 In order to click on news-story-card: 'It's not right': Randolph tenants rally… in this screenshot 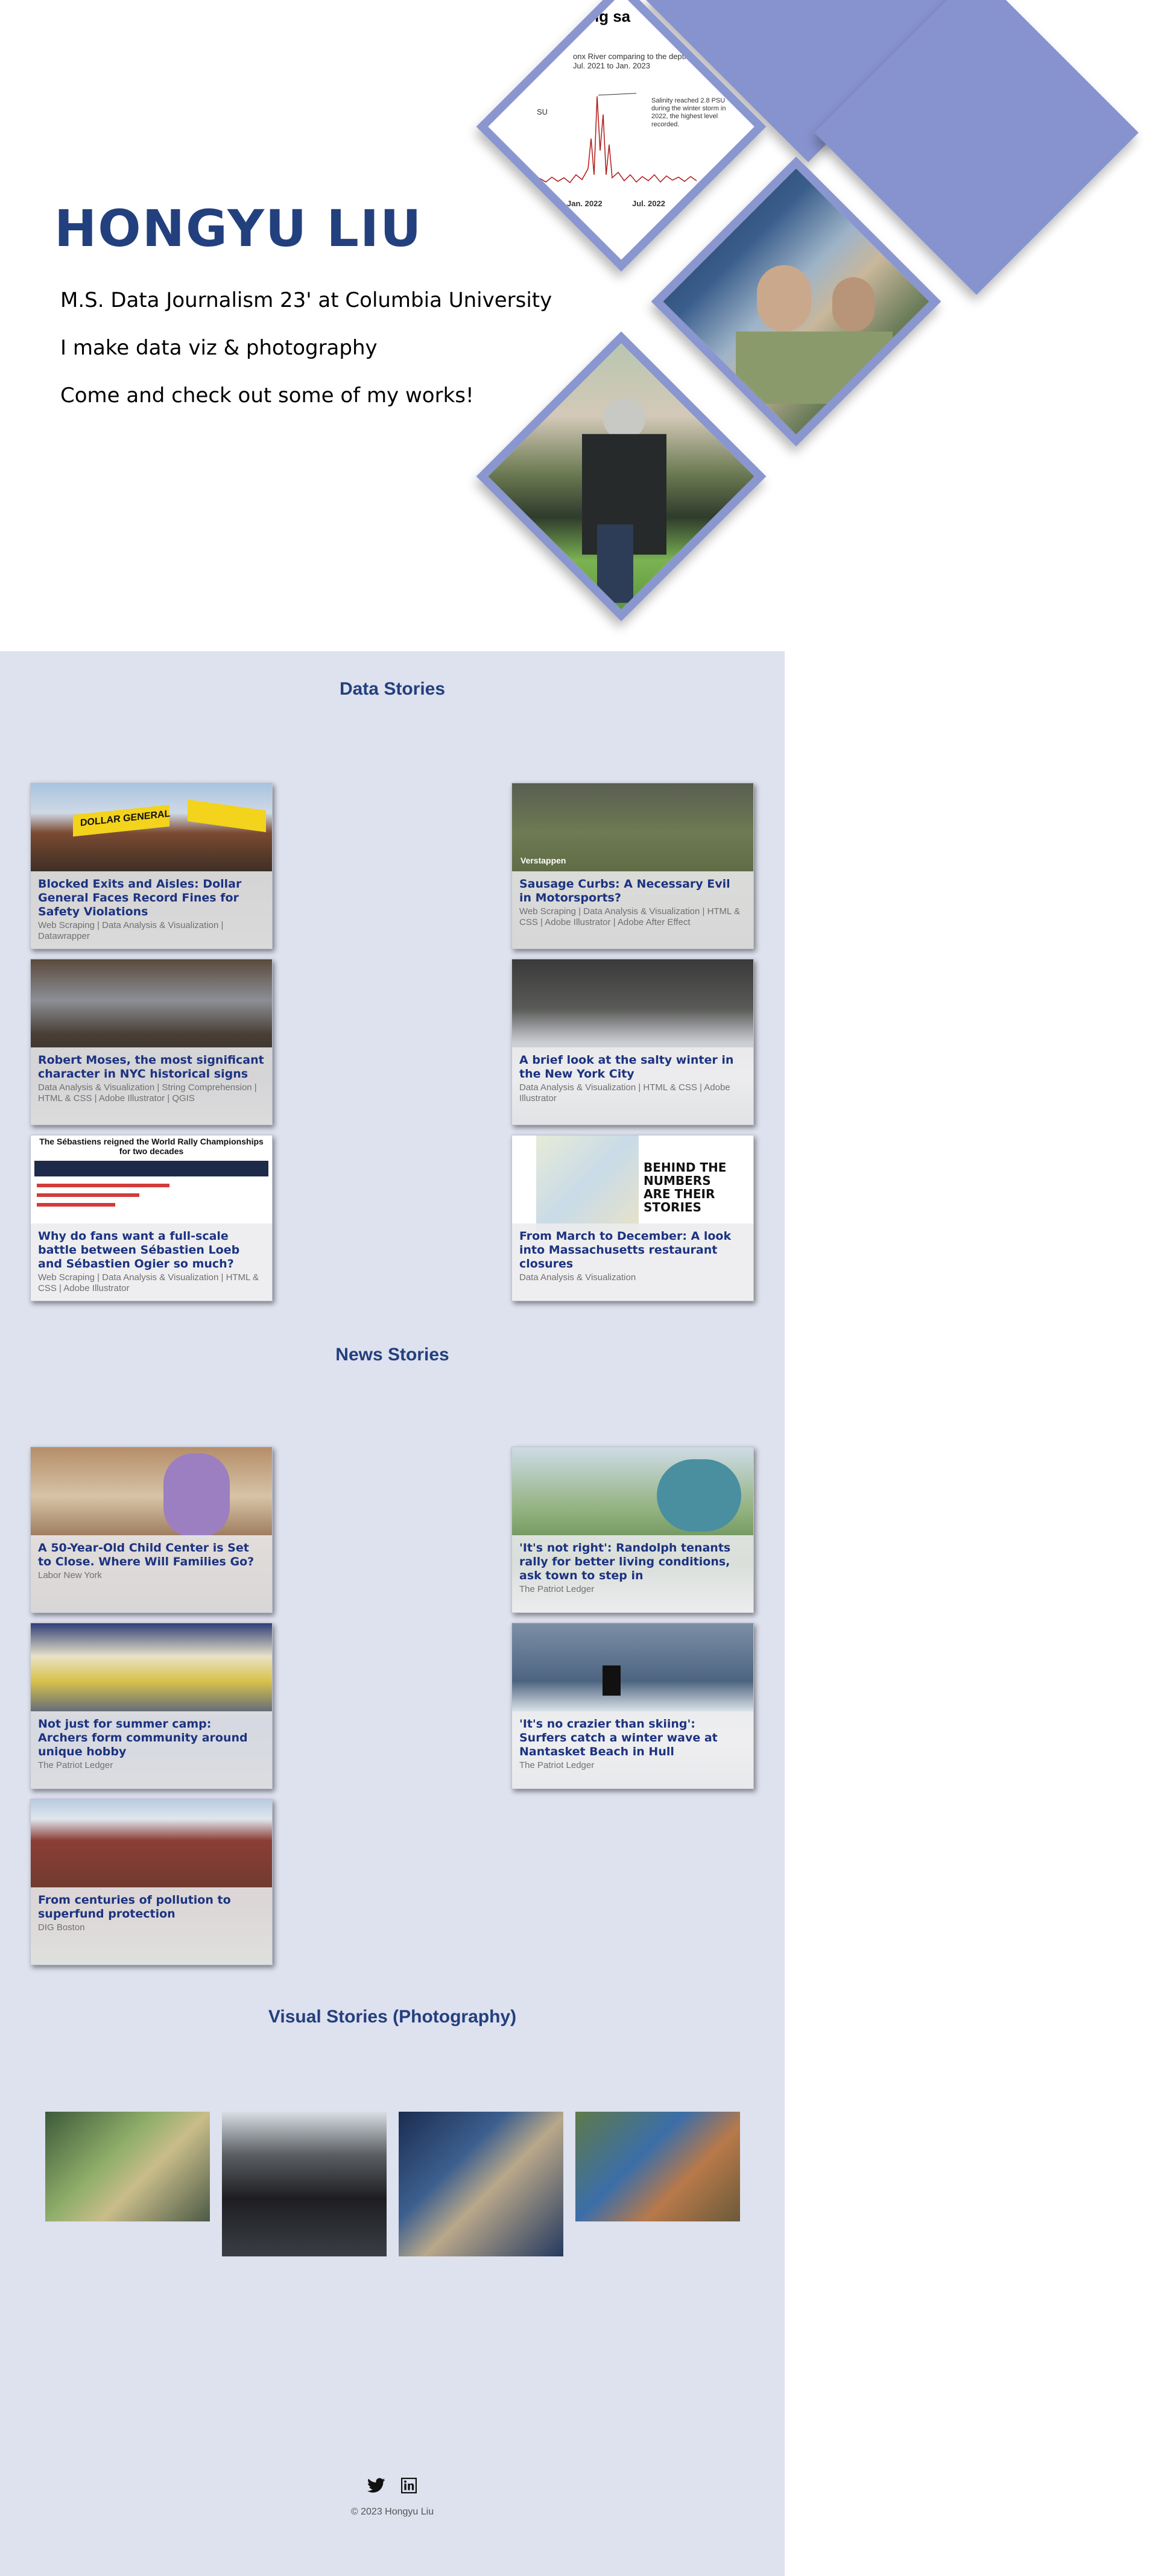, I will do `click(632, 1530)`.